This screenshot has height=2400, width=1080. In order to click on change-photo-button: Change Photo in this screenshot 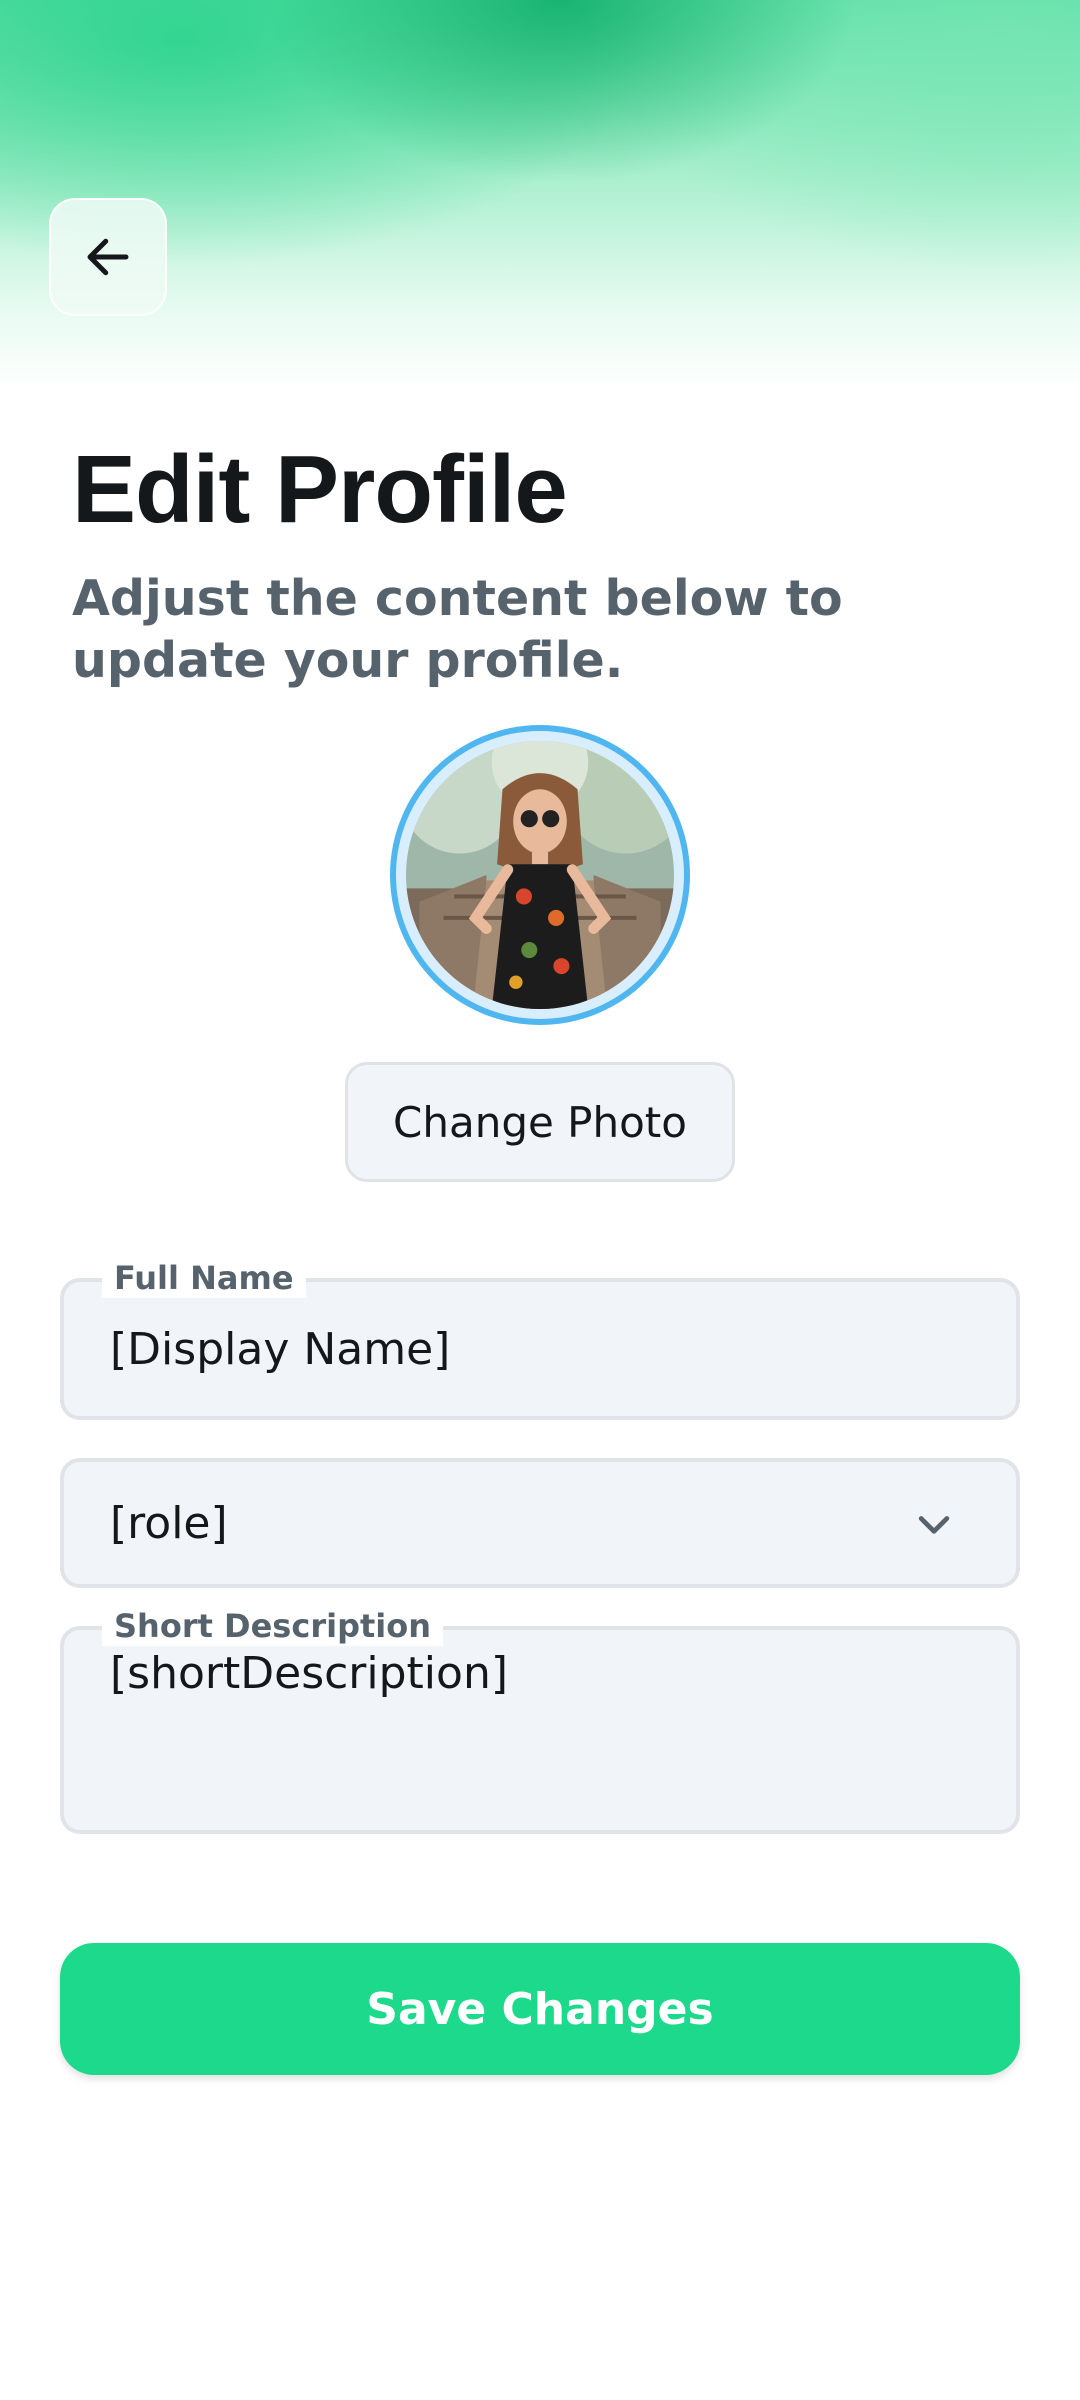, I will do `click(540, 1122)`.